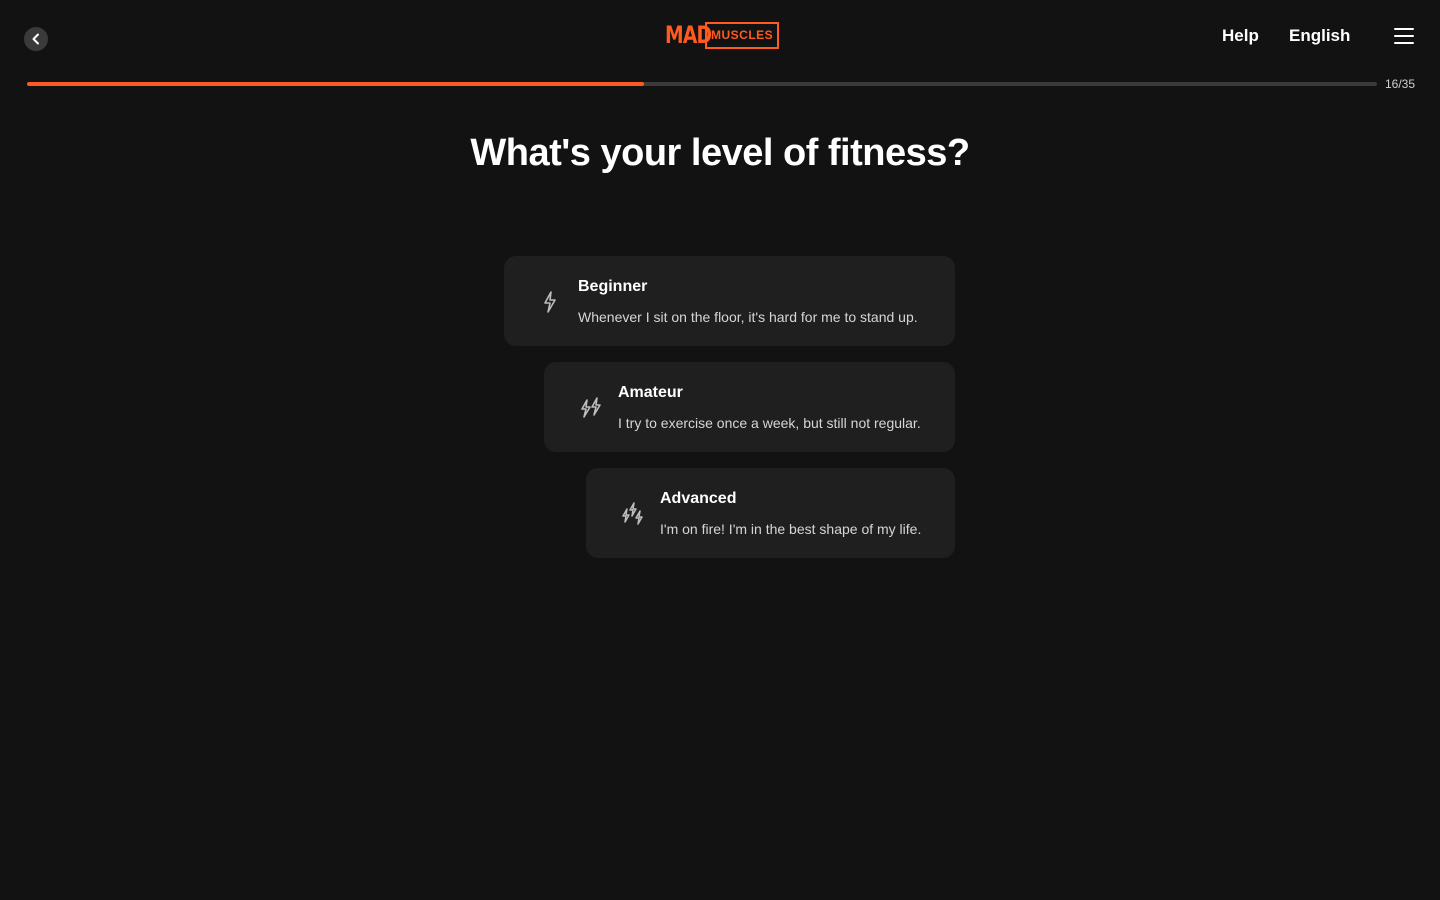 The height and width of the screenshot is (900, 1440). What do you see at coordinates (688, 35) in the screenshot?
I see `logo-mad-text: MAD` at bounding box center [688, 35].